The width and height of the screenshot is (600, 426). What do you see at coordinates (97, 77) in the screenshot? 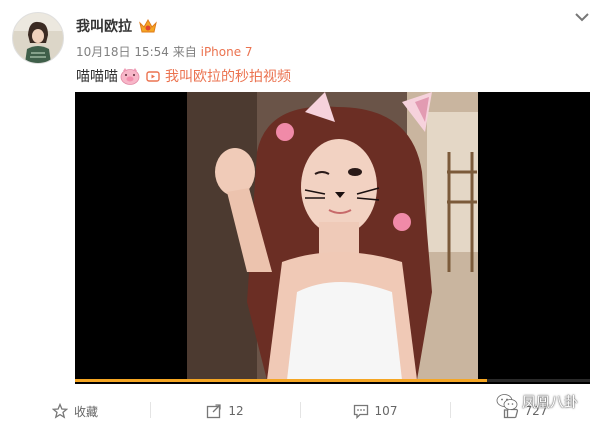
I see `post-text: 喵喵喵` at bounding box center [97, 77].